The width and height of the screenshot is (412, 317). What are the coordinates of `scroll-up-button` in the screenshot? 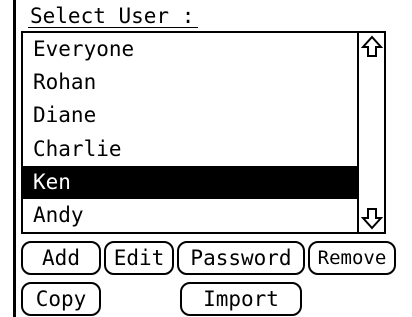 It's located at (371, 47).